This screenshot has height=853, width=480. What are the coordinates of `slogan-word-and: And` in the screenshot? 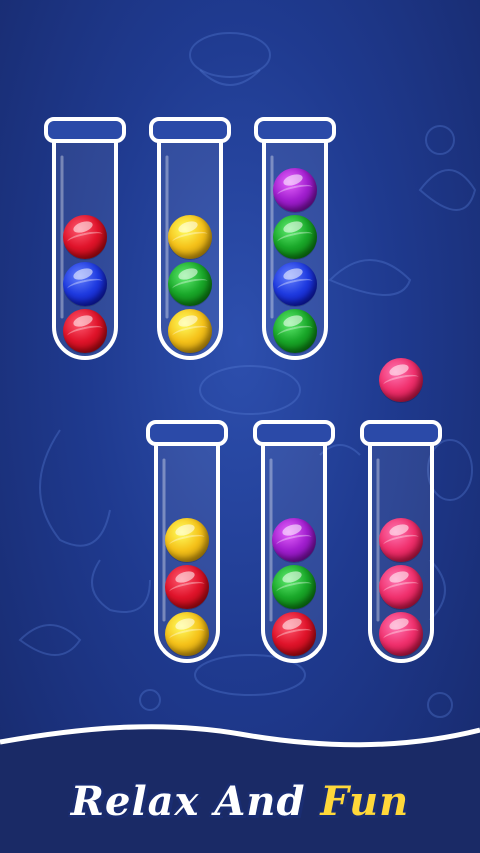 It's located at (260, 801).